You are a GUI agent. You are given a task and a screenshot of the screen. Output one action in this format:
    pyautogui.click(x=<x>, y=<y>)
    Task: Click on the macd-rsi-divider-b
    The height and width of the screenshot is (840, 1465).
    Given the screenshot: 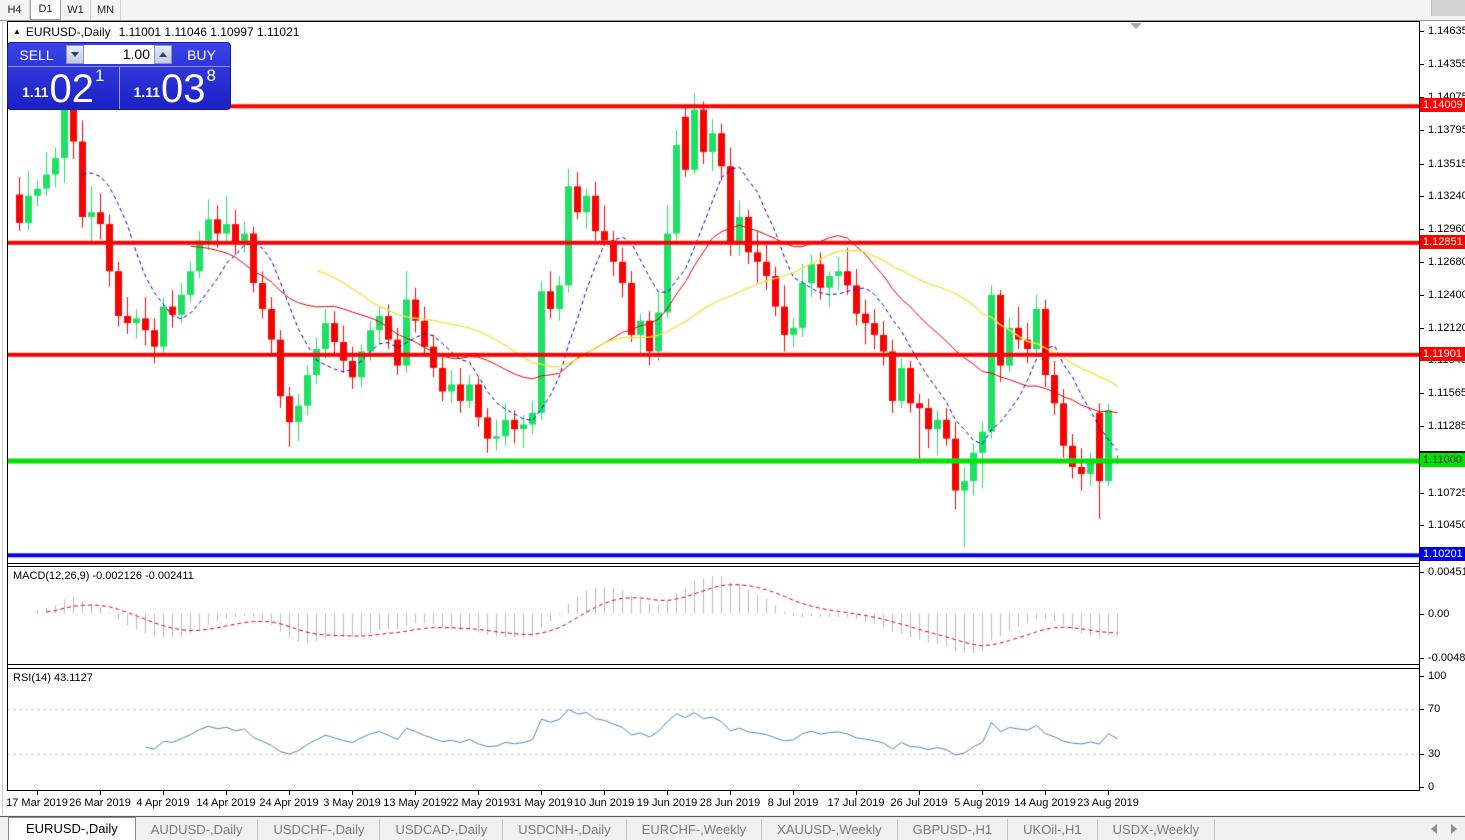 What is the action you would take?
    pyautogui.click(x=713, y=668)
    